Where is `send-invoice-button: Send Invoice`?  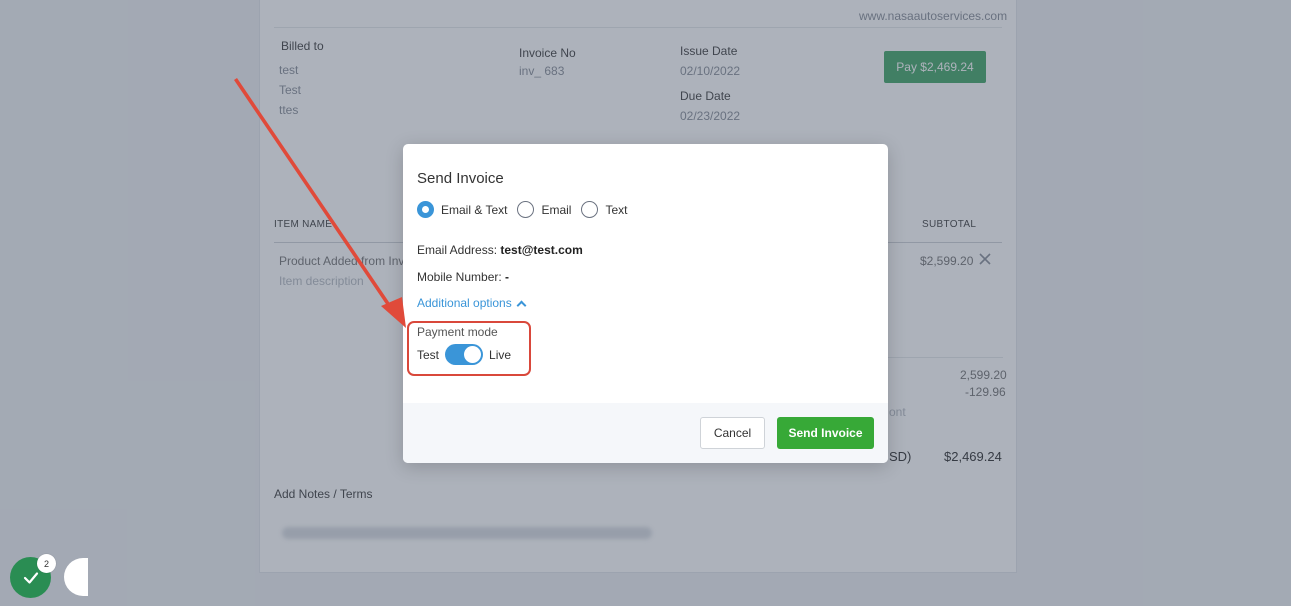
send-invoice-button: Send Invoice is located at coordinates (825, 433).